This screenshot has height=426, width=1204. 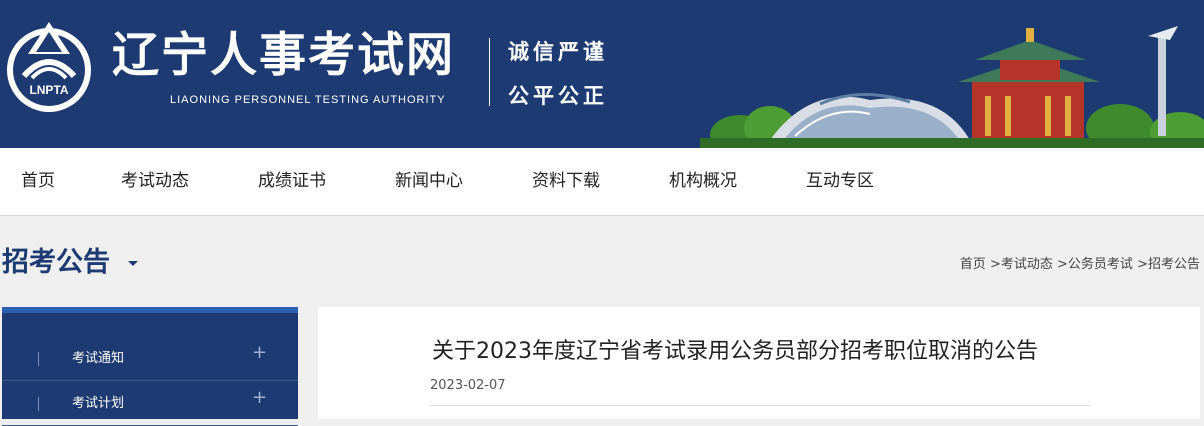 I want to click on article-date: 2023-02-07, so click(x=468, y=385).